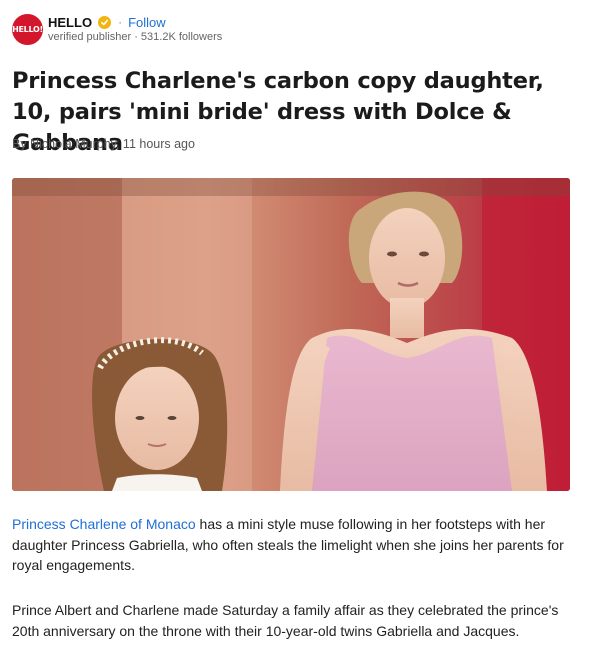  I want to click on article-byline: By Nichola Murphy, 11 hours ago, so click(103, 144).